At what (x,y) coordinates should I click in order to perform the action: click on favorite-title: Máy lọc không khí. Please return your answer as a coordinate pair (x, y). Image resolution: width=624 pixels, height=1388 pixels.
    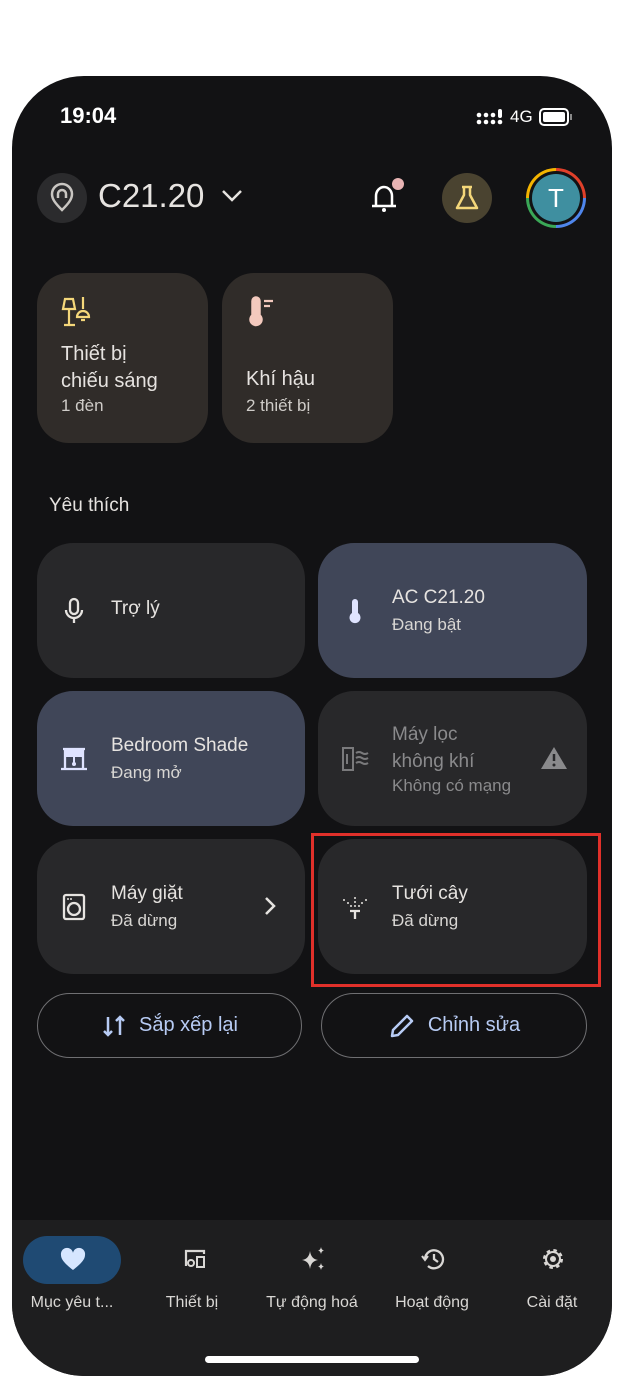
    Looking at the image, I should click on (433, 748).